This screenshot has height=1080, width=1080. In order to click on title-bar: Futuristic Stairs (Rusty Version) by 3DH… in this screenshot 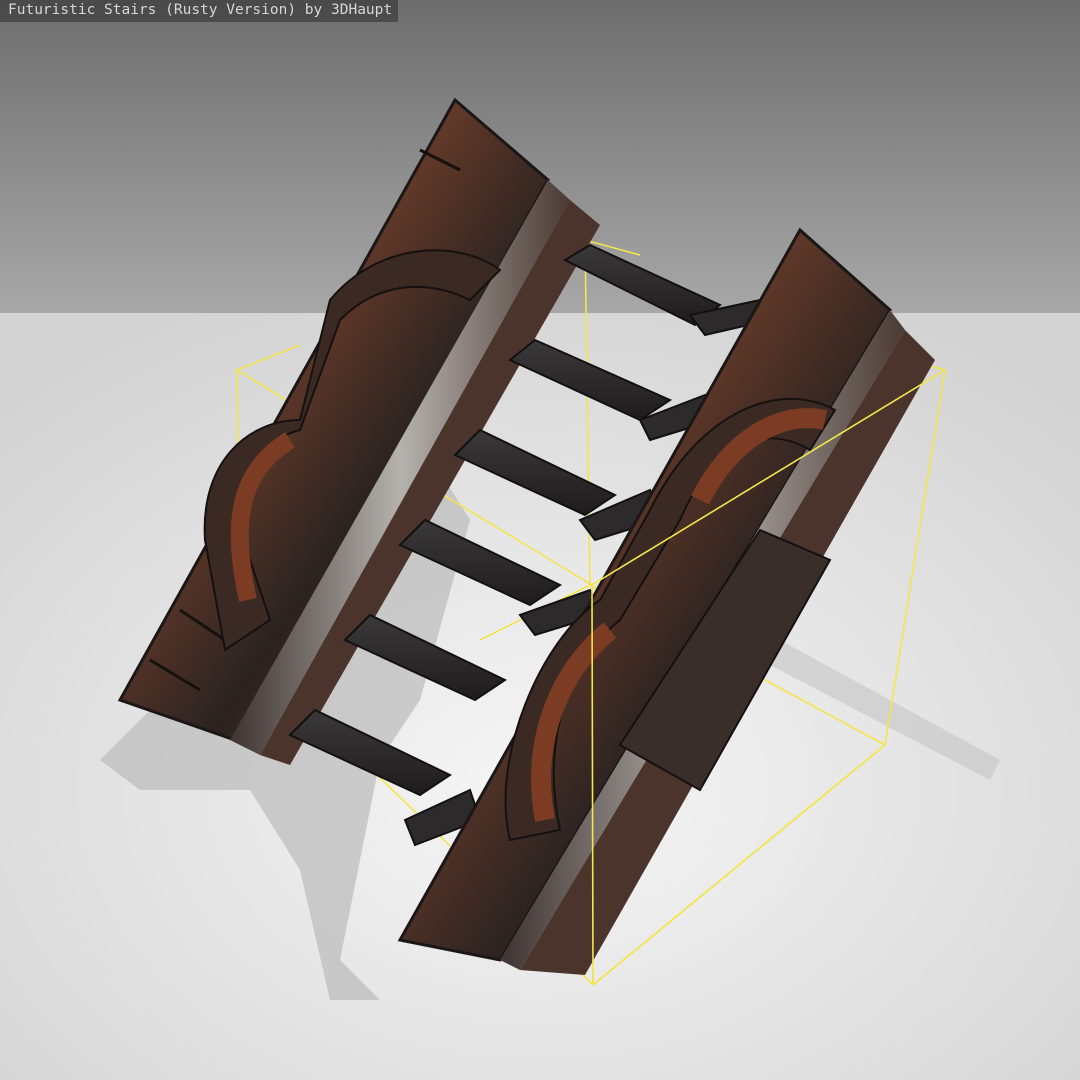, I will do `click(199, 11)`.